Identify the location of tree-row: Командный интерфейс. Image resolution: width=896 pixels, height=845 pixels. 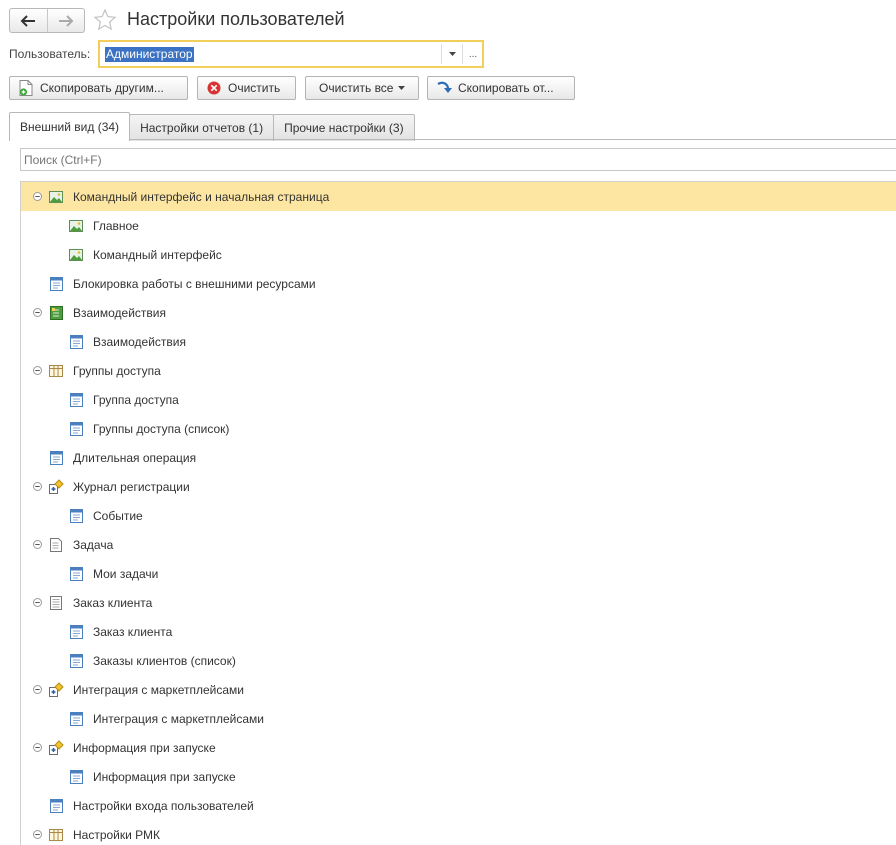
(458, 254).